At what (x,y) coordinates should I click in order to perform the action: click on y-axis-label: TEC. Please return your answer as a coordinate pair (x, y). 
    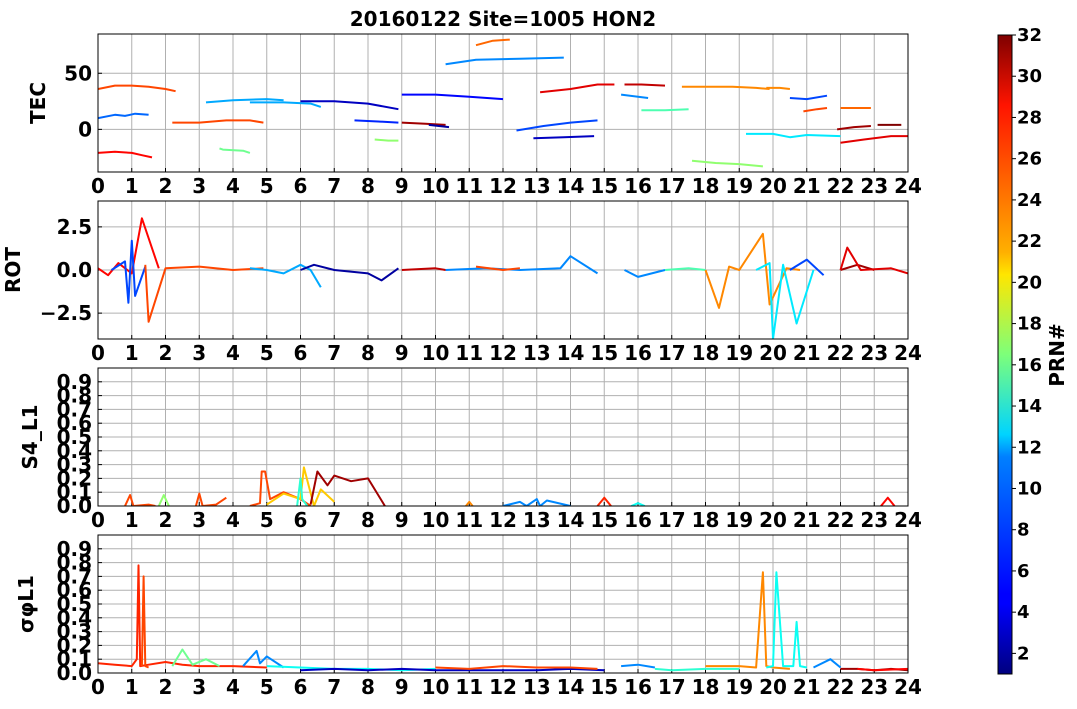
    Looking at the image, I should click on (38, 103).